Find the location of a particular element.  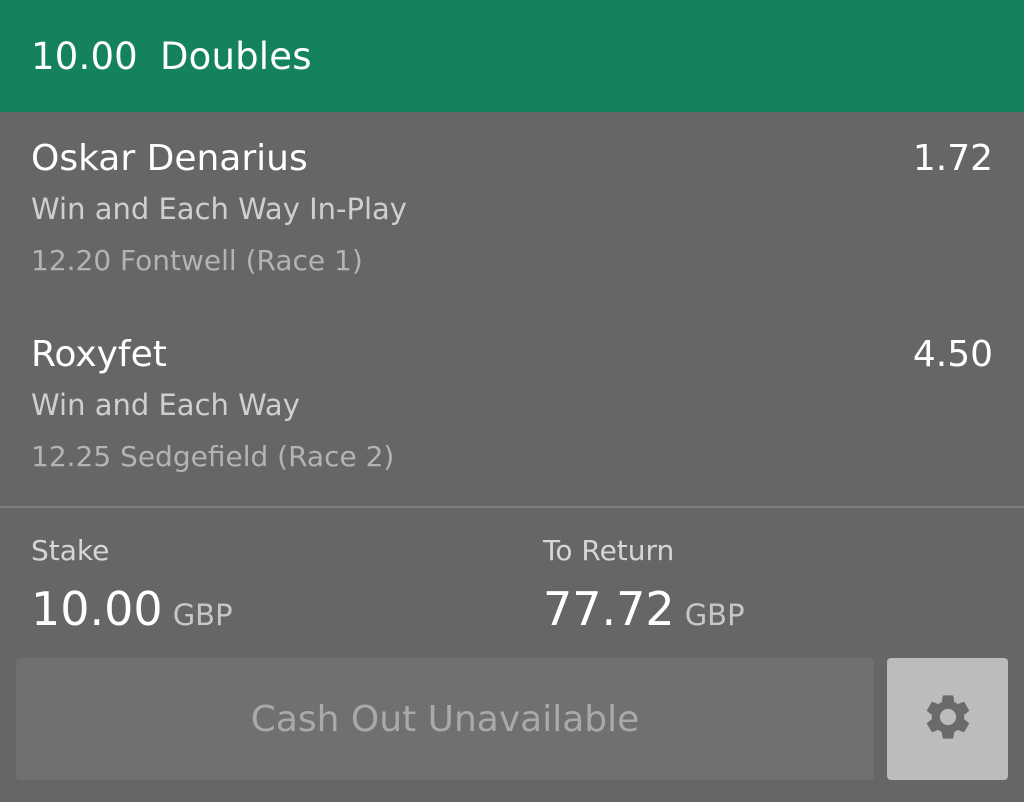

bet-header: 10.00 Doubles is located at coordinates (512, 56).